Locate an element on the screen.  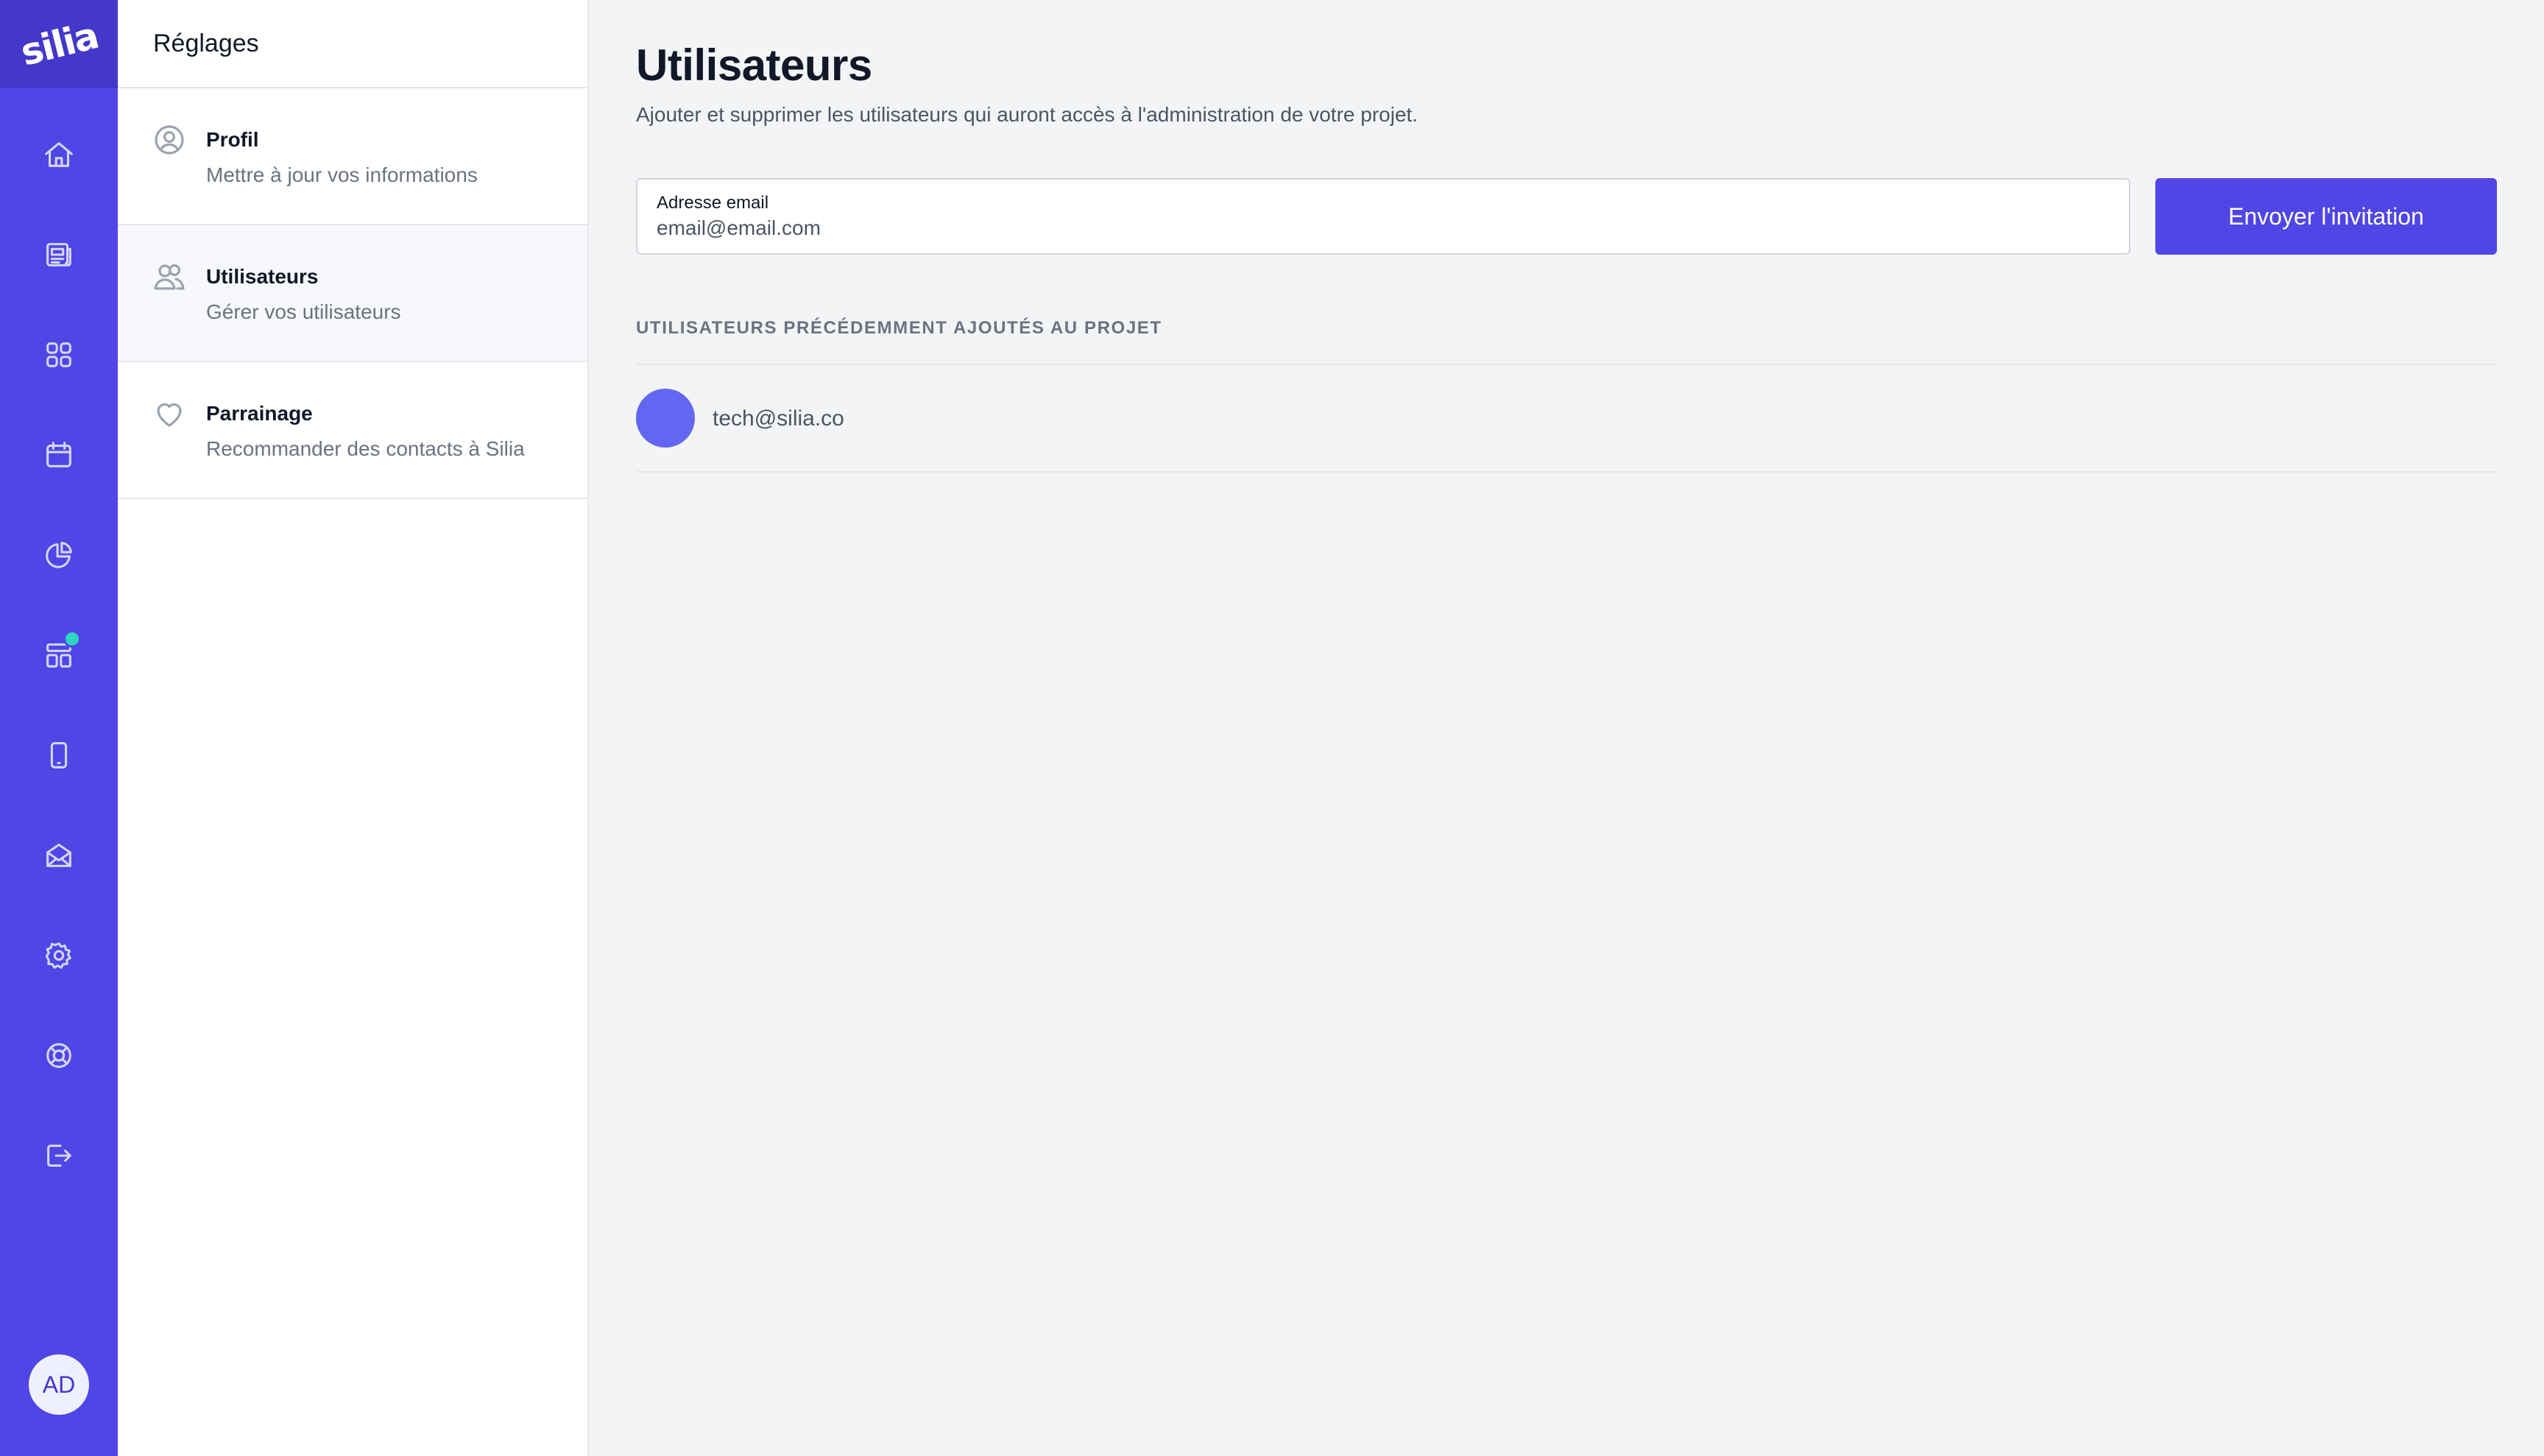
settings-item-subtitle: Mettre à jour vos informations is located at coordinates (342, 174).